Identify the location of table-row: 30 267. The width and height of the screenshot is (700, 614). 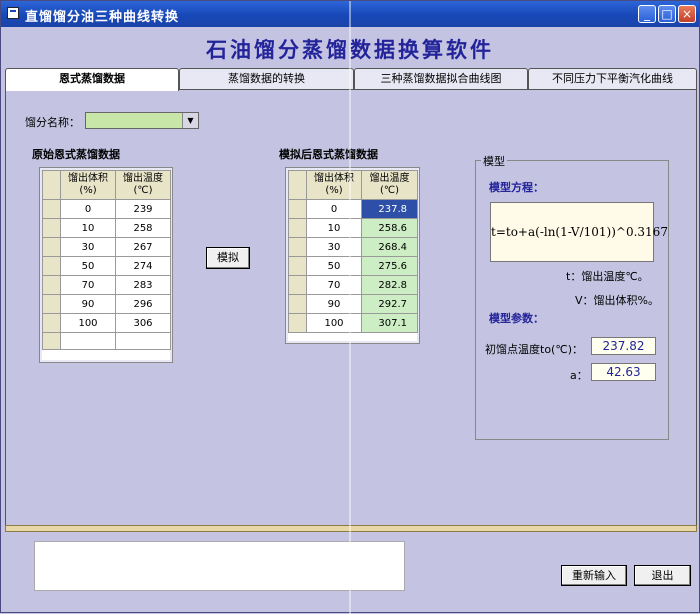
(106, 247).